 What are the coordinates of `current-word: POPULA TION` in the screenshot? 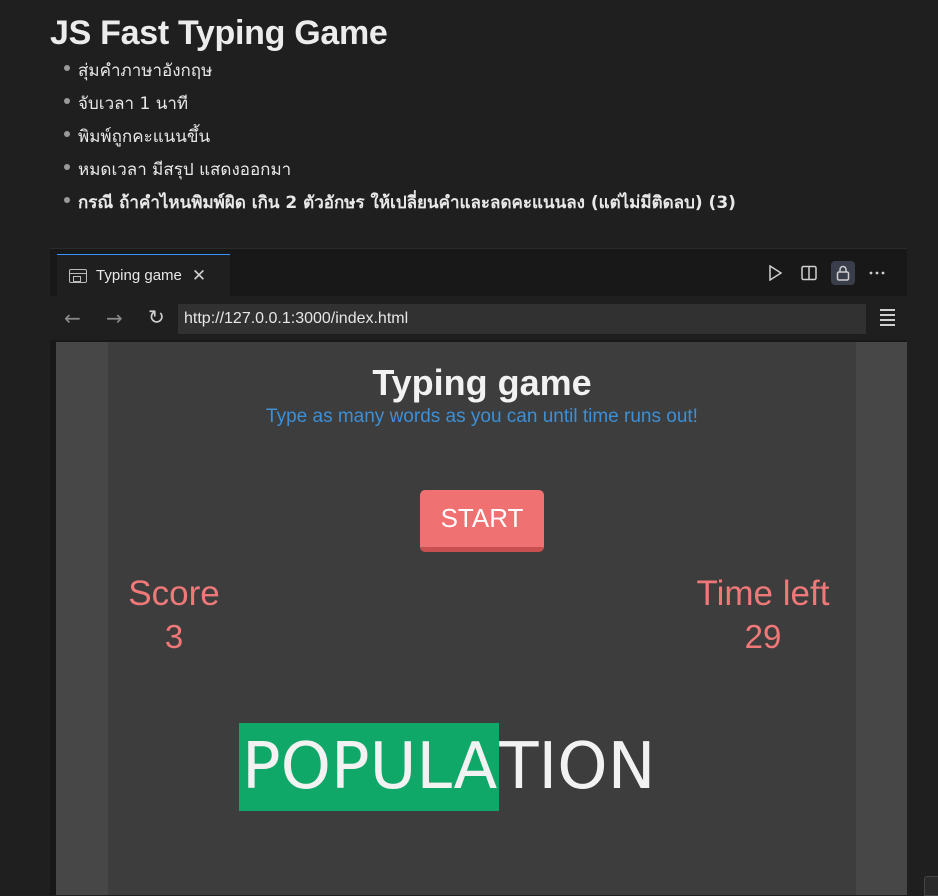 It's located at (447, 767).